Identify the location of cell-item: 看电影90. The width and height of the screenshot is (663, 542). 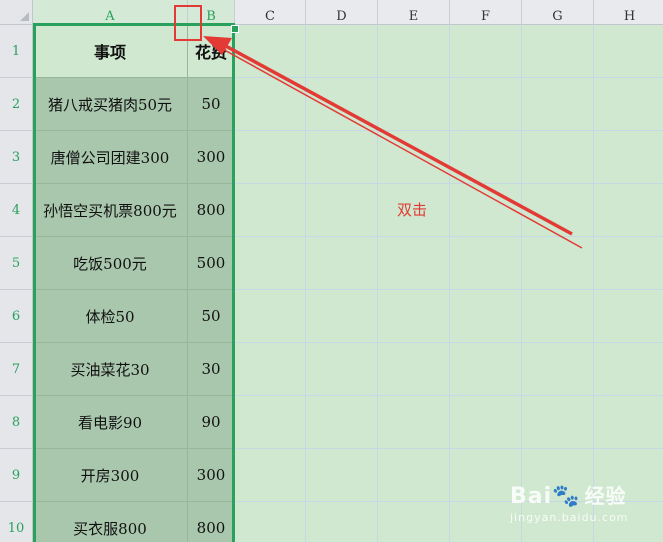
(110, 422).